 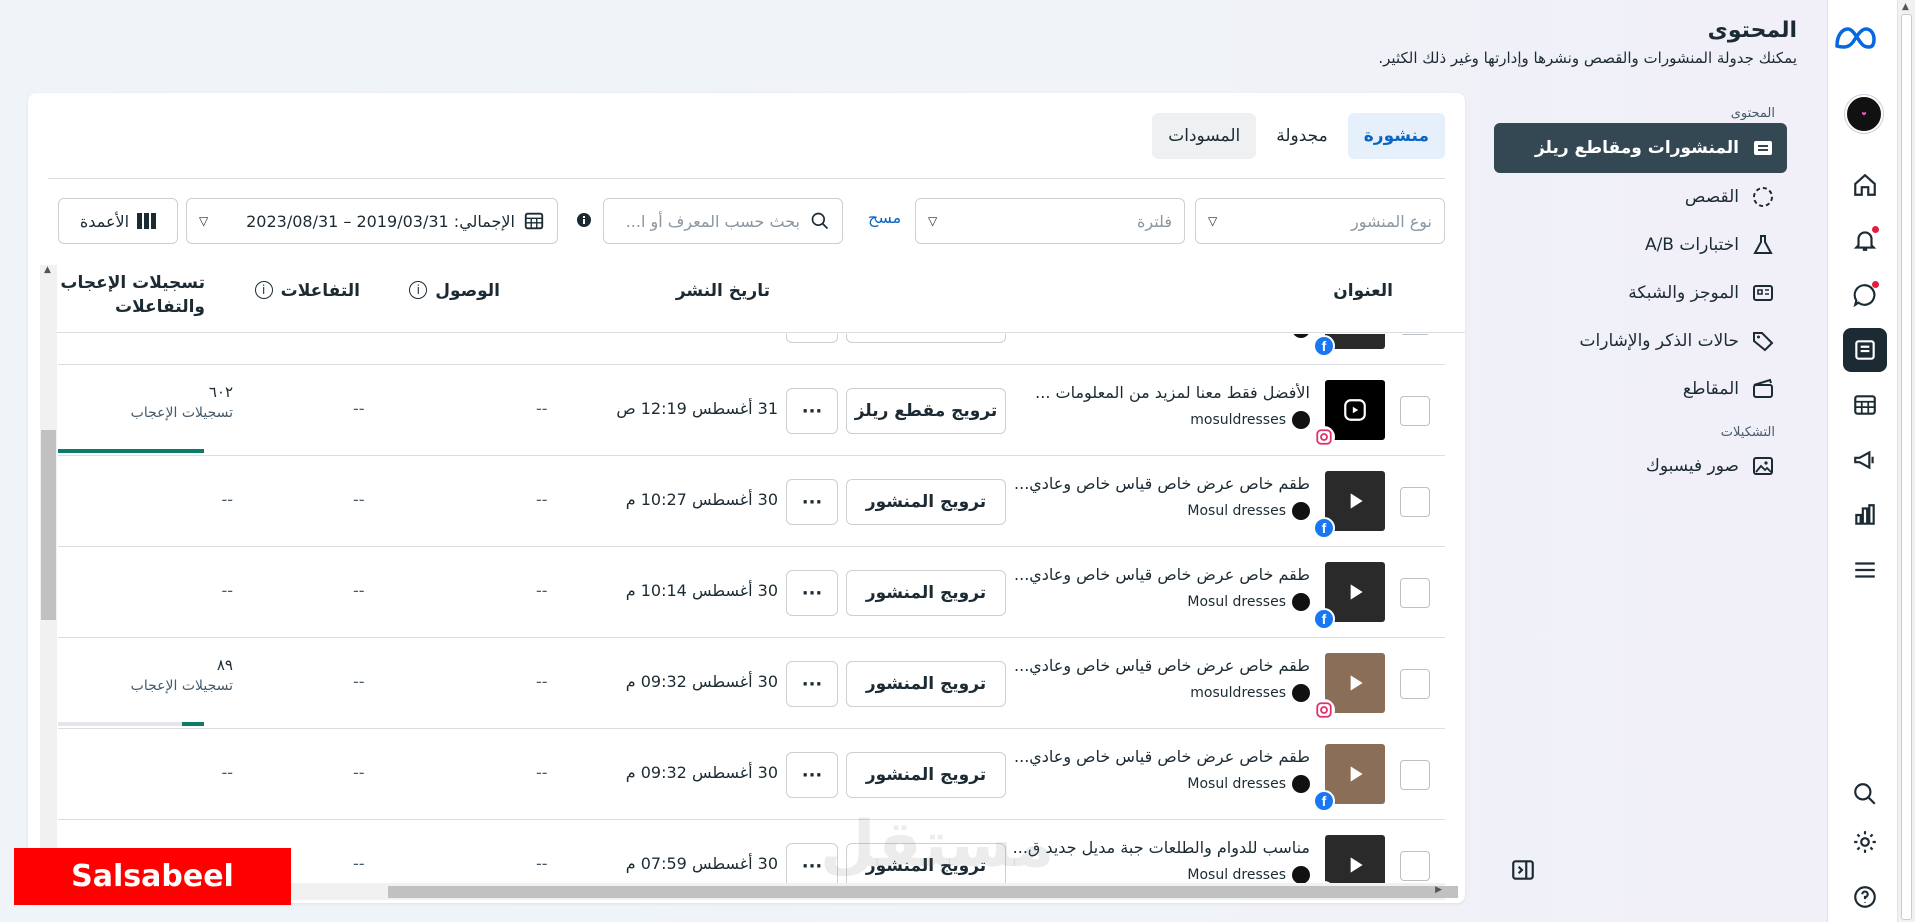 What do you see at coordinates (1710, 389) in the screenshot?
I see `nav-item-label: المقاطع` at bounding box center [1710, 389].